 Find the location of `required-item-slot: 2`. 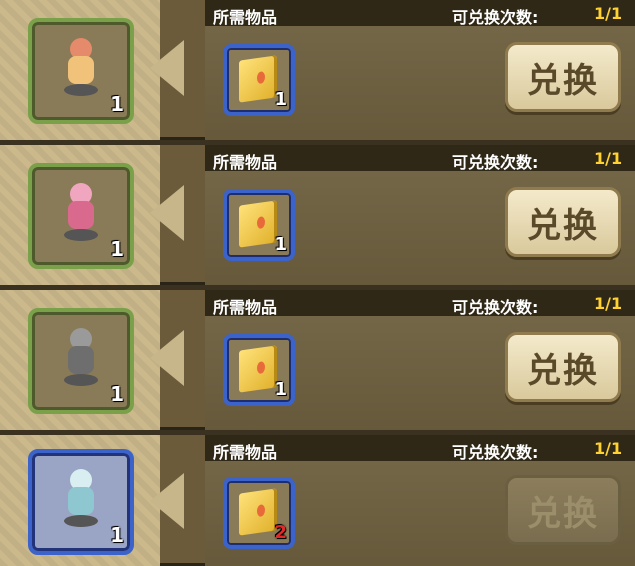

required-item-slot: 2 is located at coordinates (259, 513).